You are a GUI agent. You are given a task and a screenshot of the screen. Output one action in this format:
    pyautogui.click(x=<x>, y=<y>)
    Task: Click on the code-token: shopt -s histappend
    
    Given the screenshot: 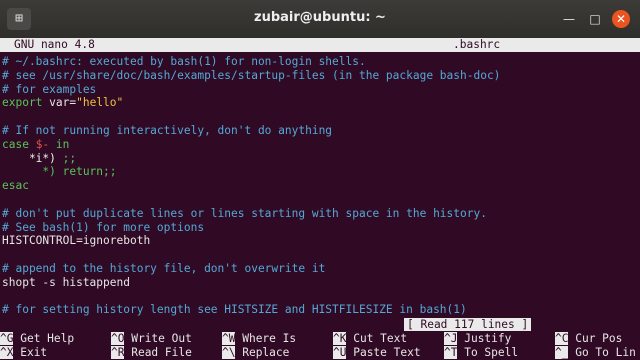 What is the action you would take?
    pyautogui.click(x=66, y=282)
    